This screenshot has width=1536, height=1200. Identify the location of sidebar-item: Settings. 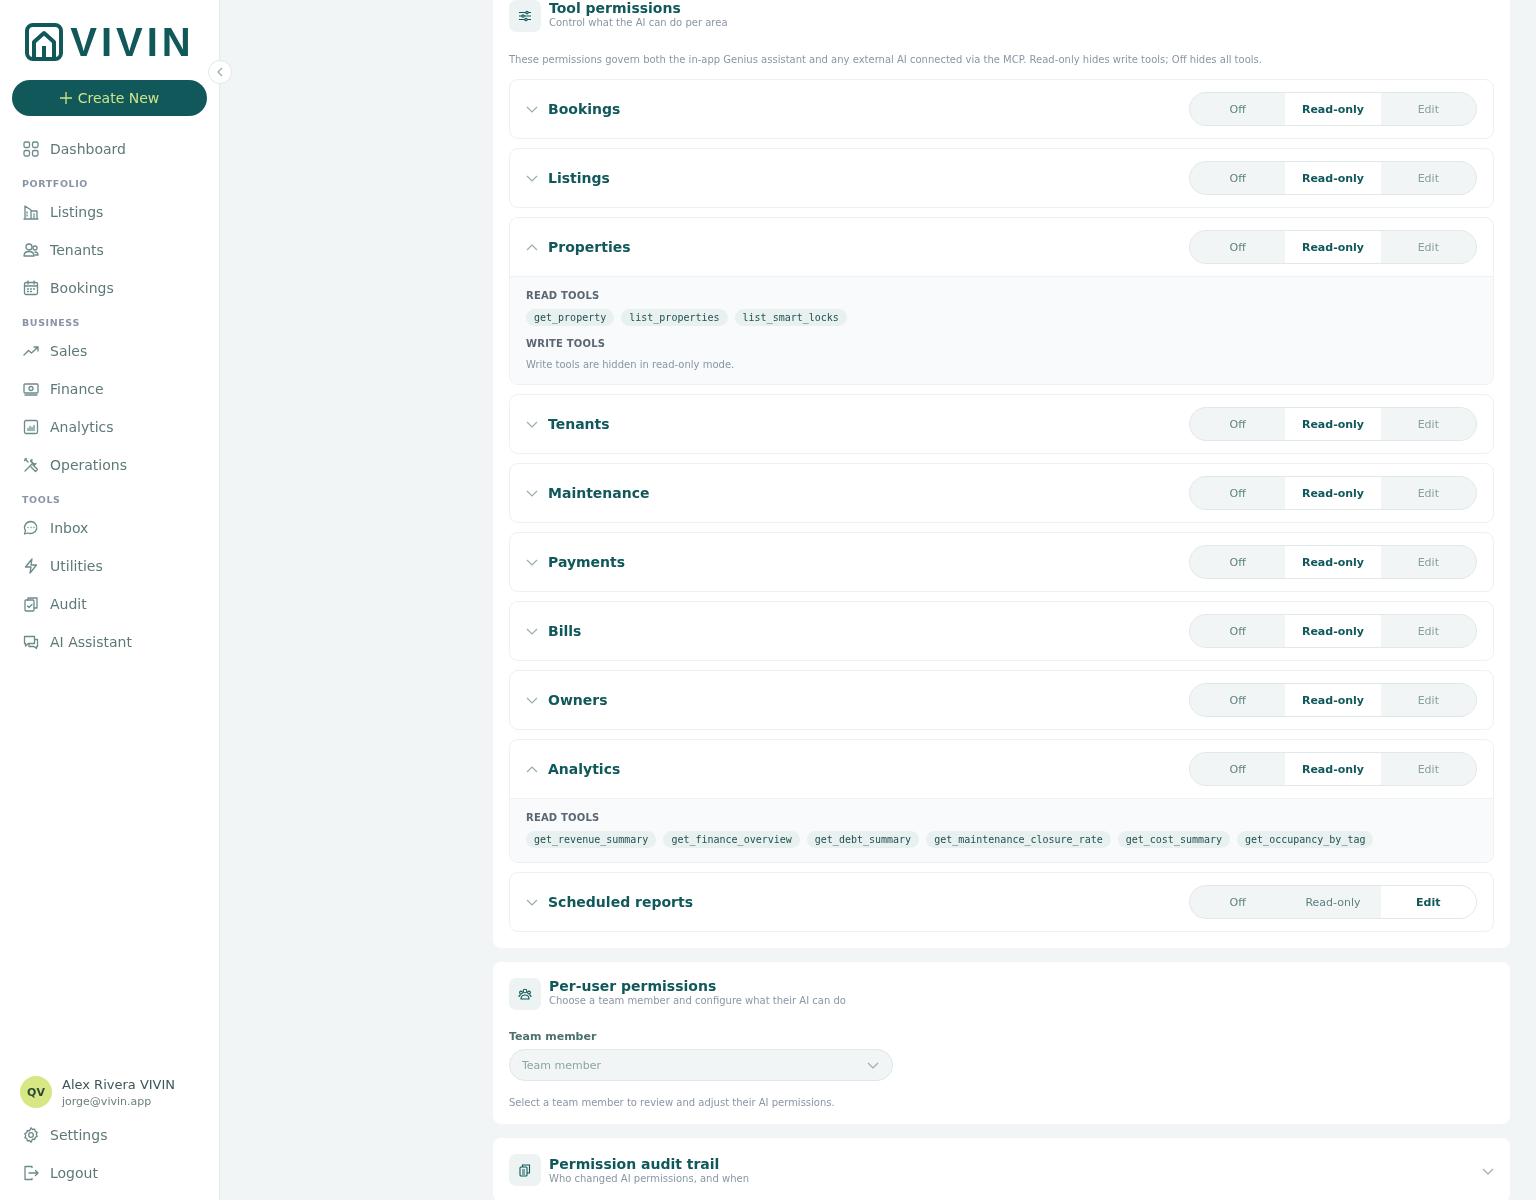
(109, 1135).